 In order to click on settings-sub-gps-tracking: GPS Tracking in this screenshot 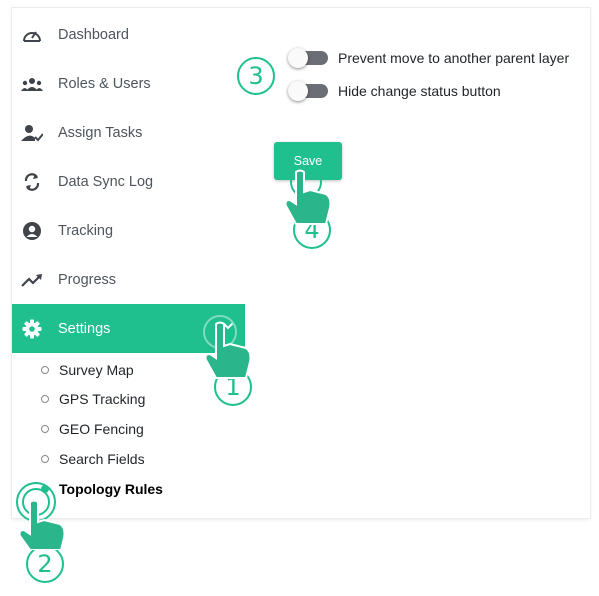, I will do `click(93, 399)`.